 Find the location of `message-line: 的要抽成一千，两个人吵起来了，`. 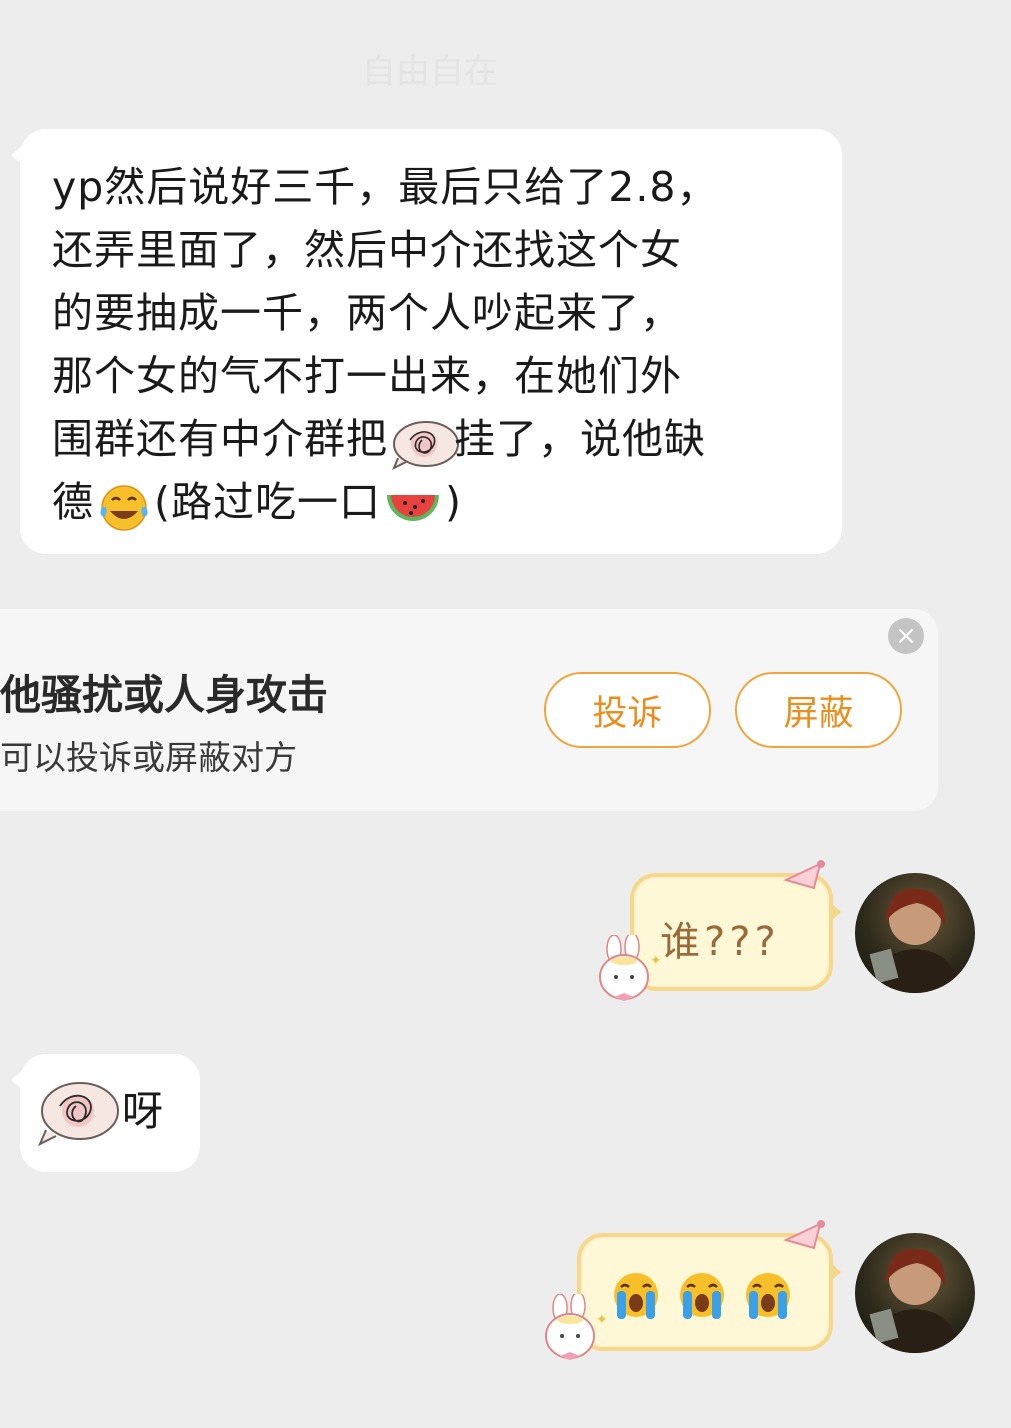

message-line: 的要抽成一千，两个人吵起来了， is located at coordinates (367, 313).